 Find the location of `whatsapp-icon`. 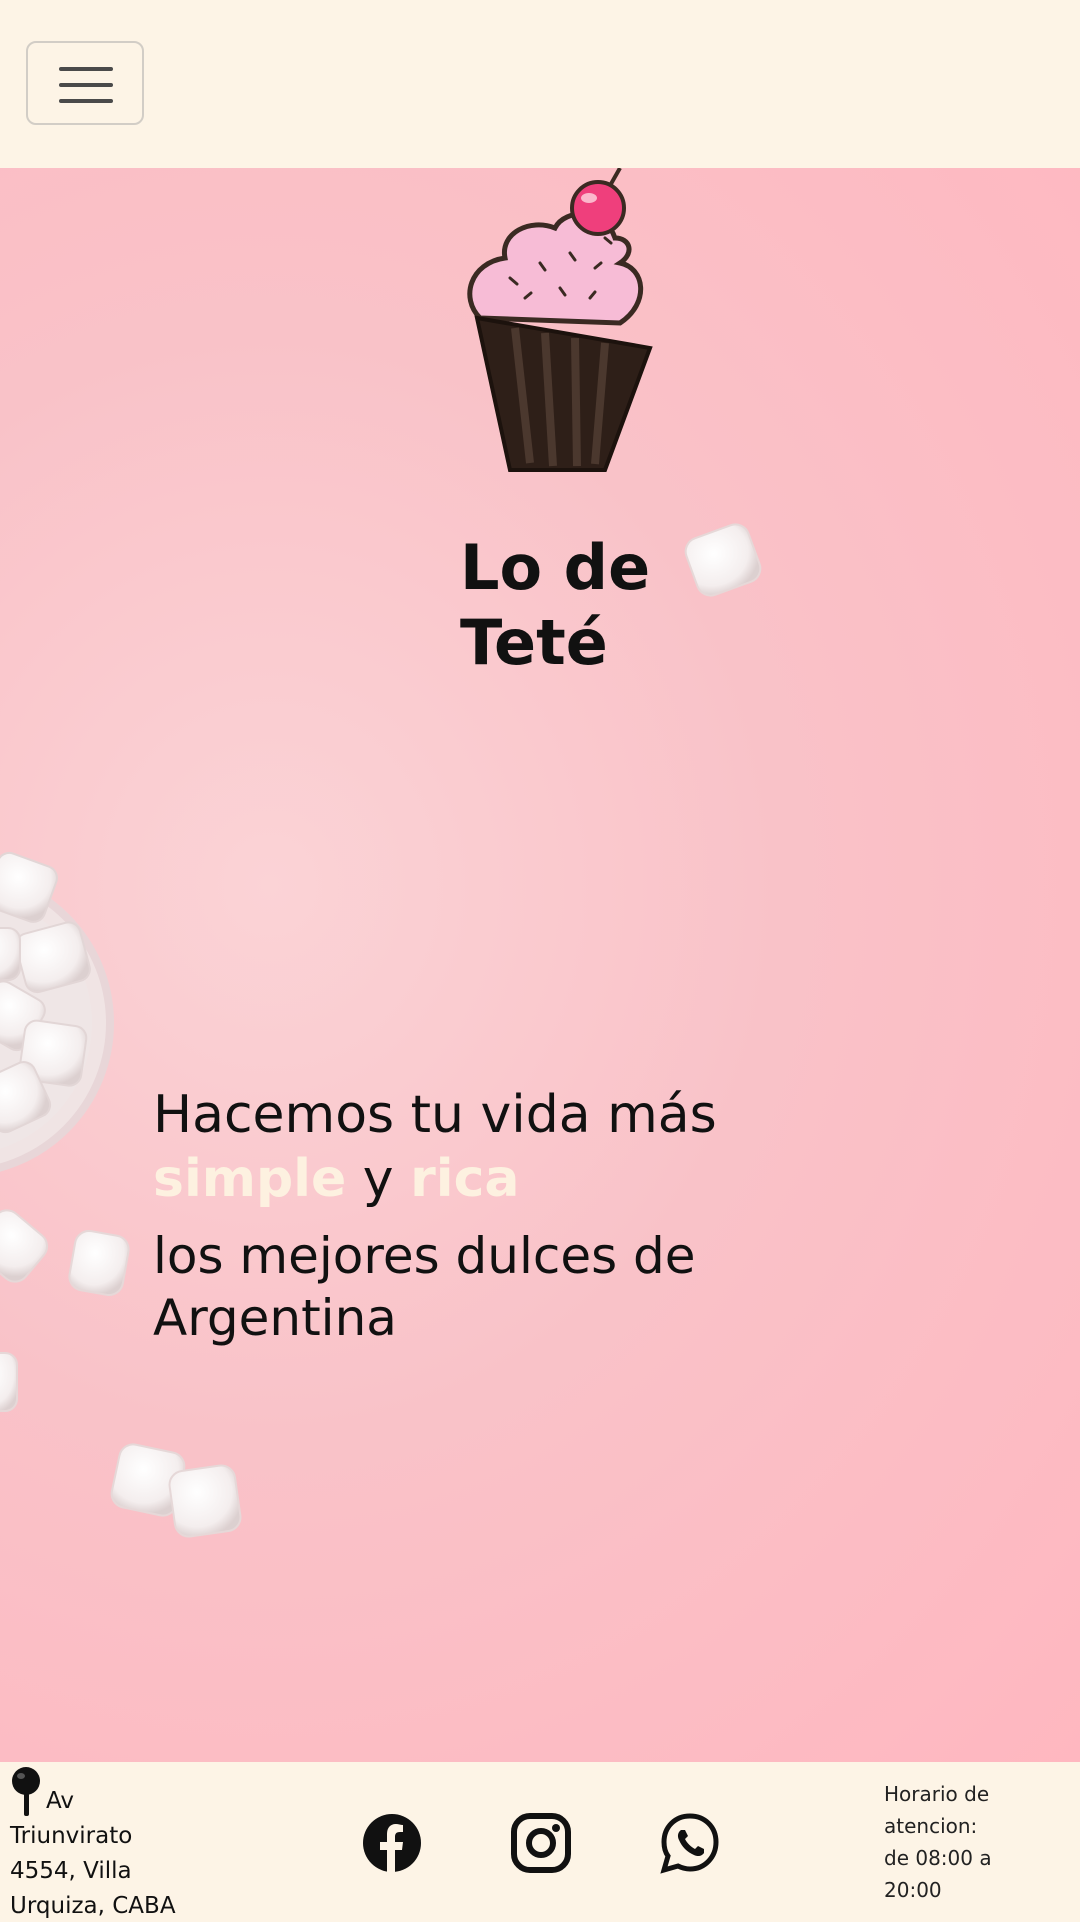

whatsapp-icon is located at coordinates (689, 1843).